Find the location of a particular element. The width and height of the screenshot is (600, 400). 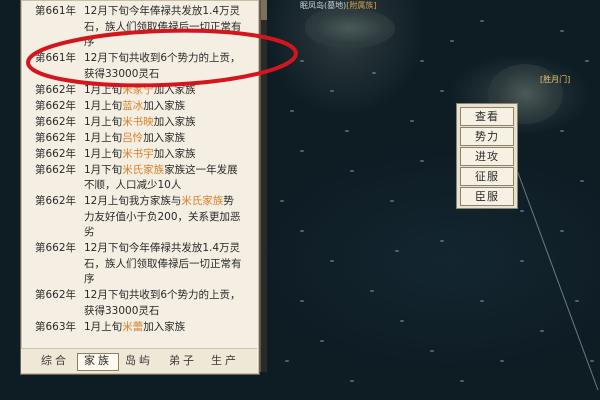

log-text-segment: 不顺，人口减少10人 is located at coordinates (133, 185).